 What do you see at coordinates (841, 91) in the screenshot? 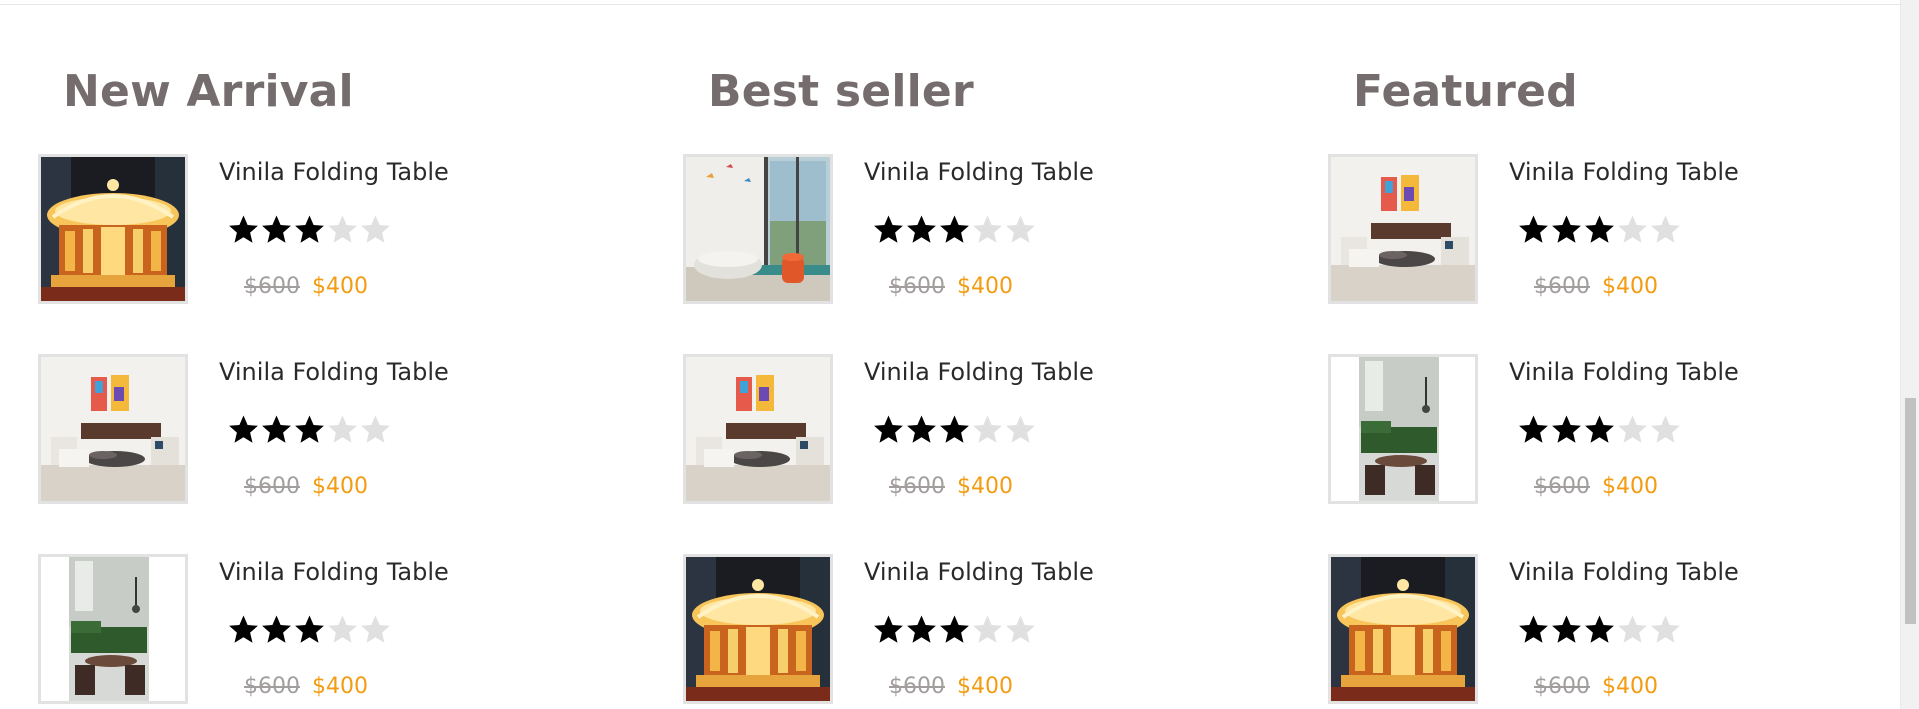
I see `section-title: Best seller` at bounding box center [841, 91].